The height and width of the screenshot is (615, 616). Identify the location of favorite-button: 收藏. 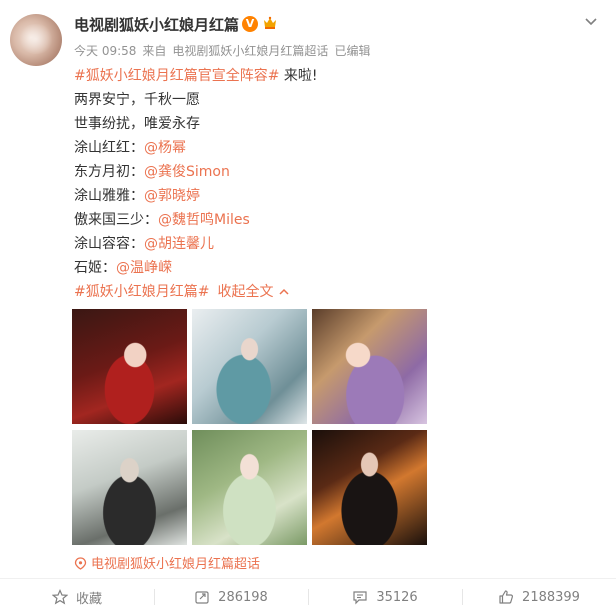
(77, 597).